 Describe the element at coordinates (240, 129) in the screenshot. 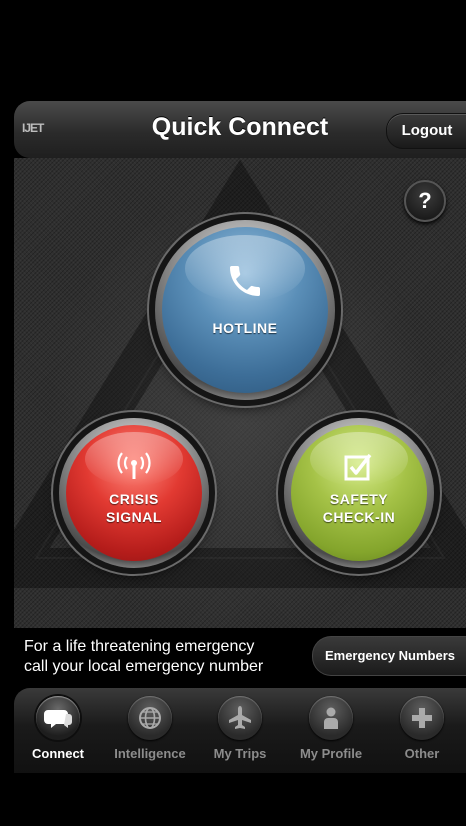

I see `header-bar: IJET Quick Connect Logout` at that location.